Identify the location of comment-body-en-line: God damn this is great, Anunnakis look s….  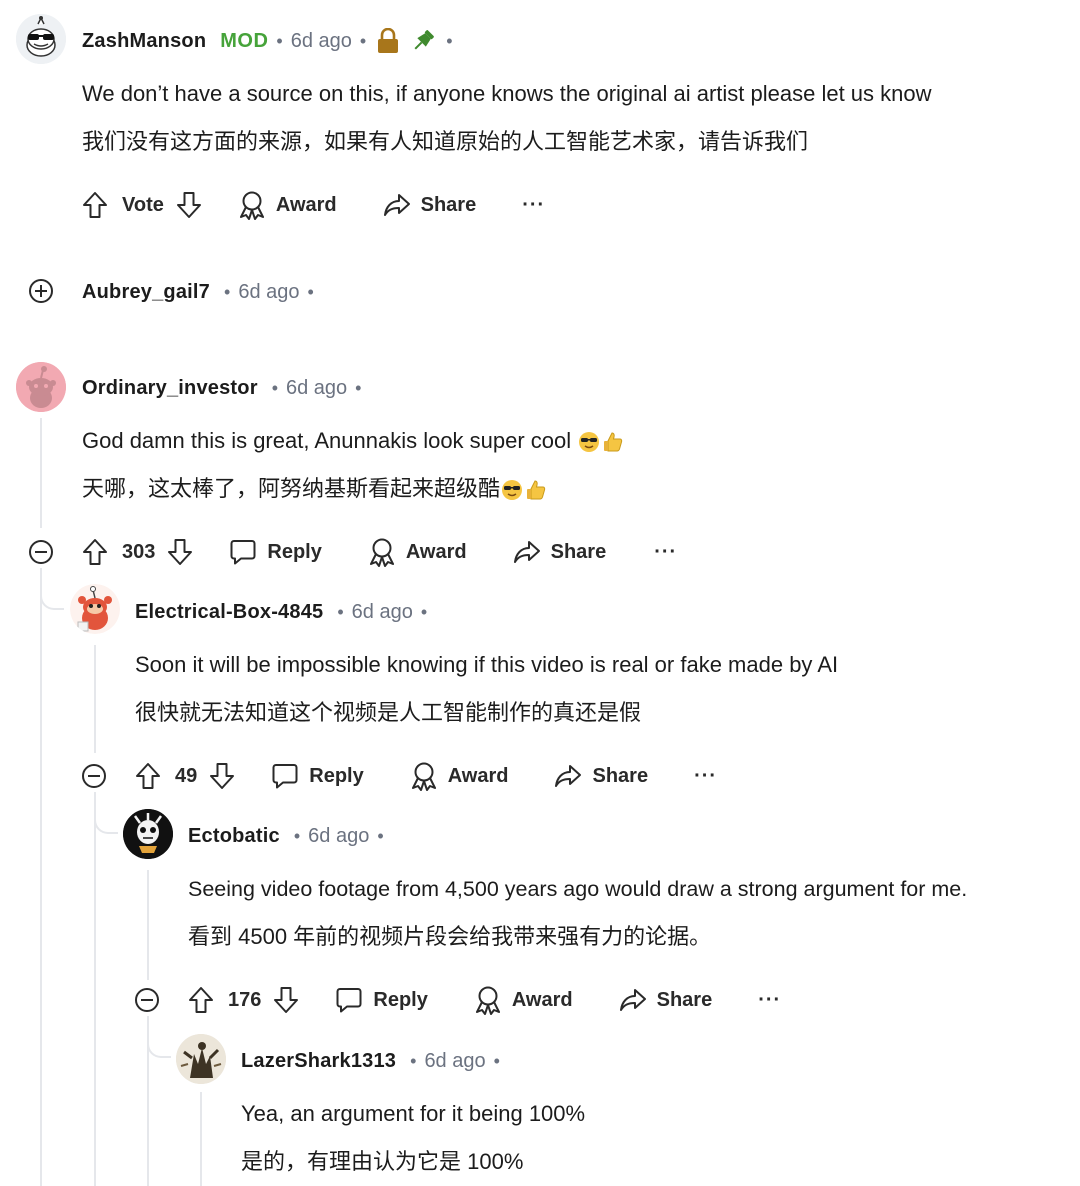
(353, 441).